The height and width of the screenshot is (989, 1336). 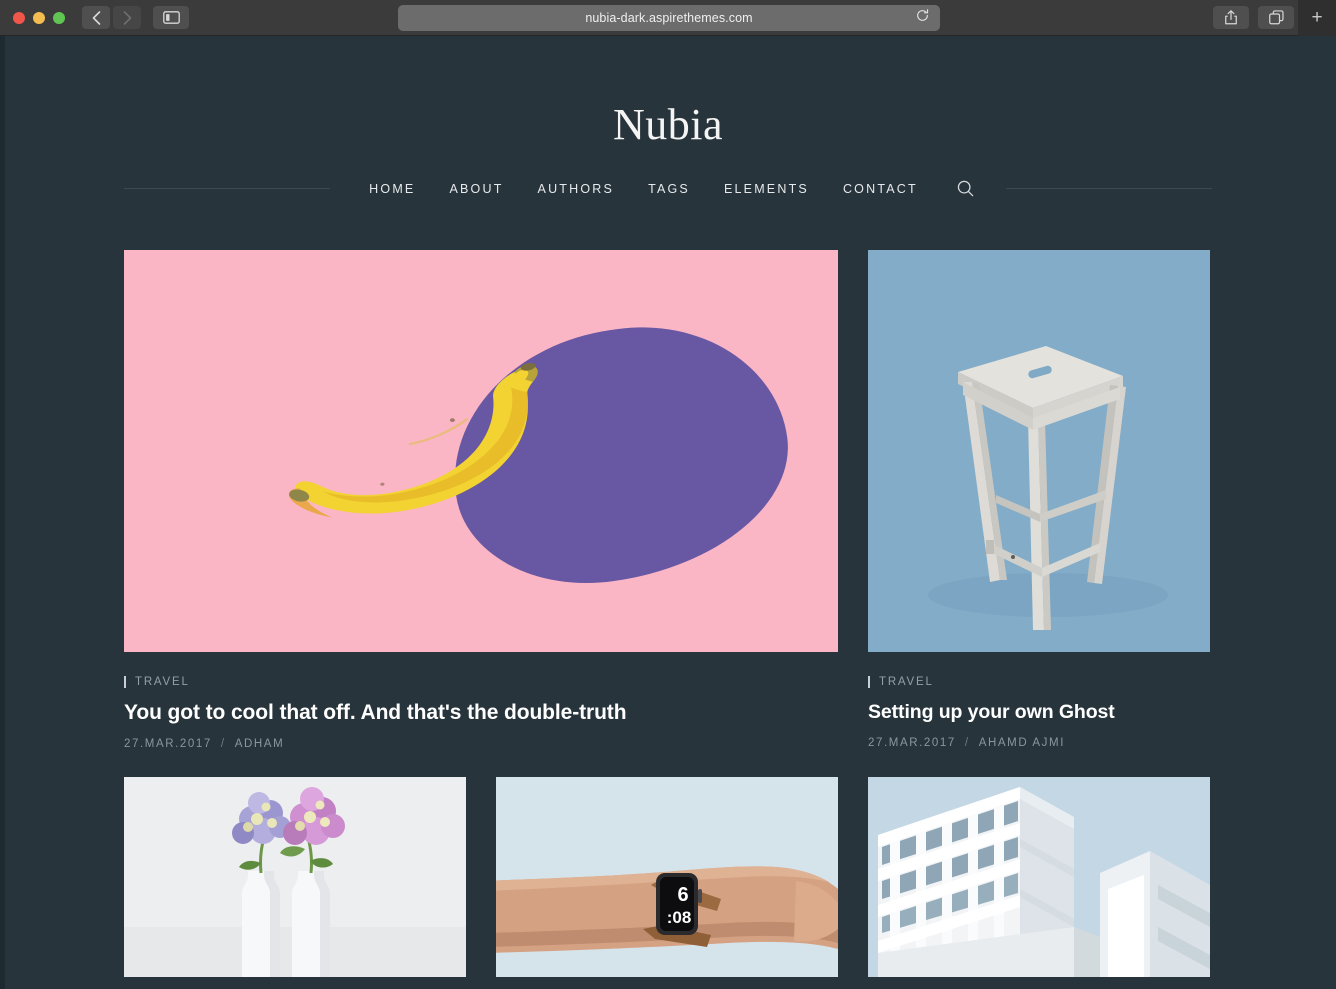 What do you see at coordinates (59, 17) in the screenshot?
I see `maximize-window-button` at bounding box center [59, 17].